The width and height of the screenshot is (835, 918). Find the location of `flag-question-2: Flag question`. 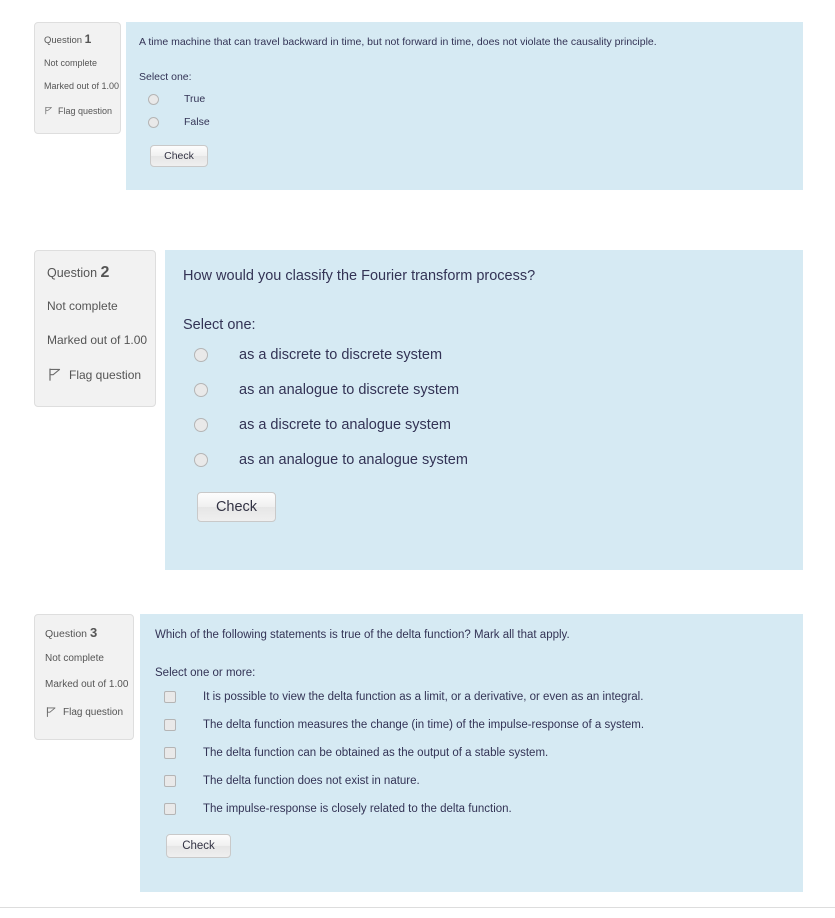

flag-question-2: Flag question is located at coordinates (95, 374).